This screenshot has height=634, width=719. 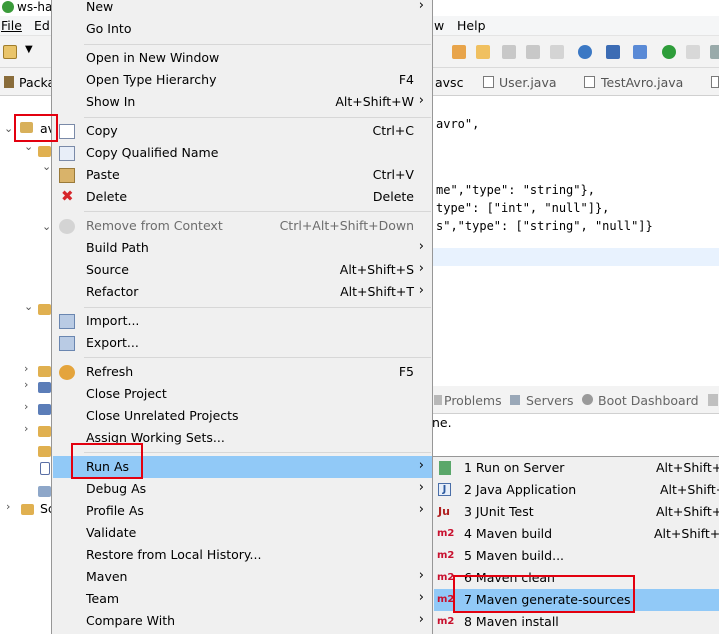 I want to click on menu-item-maven: Maven ›, so click(x=242, y=577).